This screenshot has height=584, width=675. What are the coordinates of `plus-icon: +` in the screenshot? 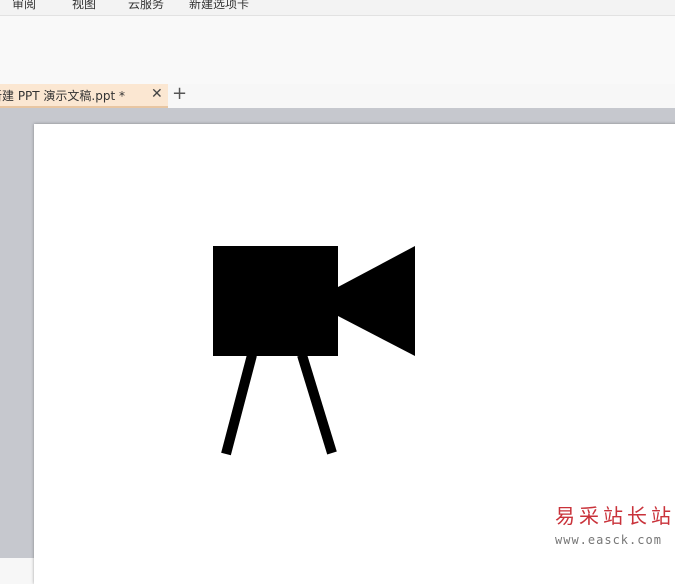 It's located at (179, 93).